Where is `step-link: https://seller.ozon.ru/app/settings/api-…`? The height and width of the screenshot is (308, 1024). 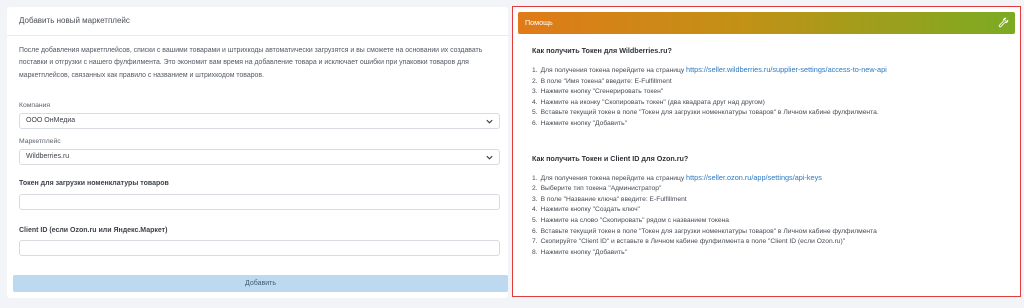
step-link: https://seller.ozon.ru/app/settings/api-… is located at coordinates (754, 177).